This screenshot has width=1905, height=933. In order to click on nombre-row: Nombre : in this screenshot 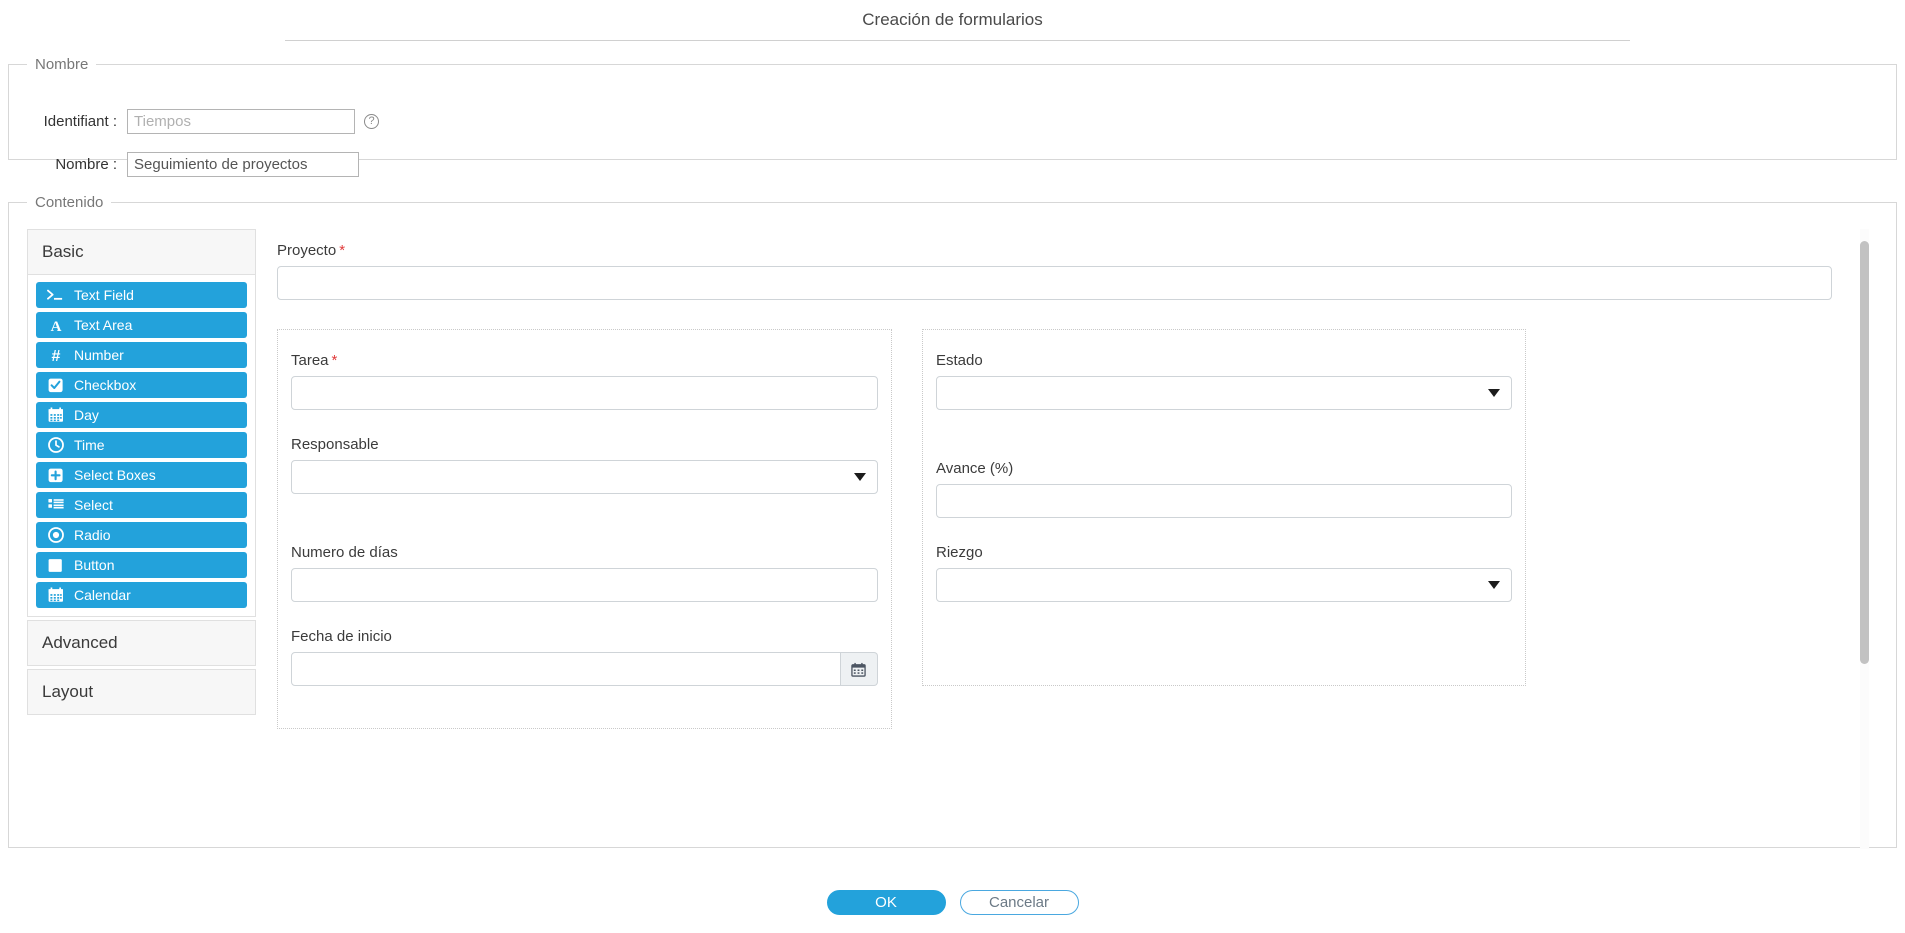, I will do `click(184, 164)`.